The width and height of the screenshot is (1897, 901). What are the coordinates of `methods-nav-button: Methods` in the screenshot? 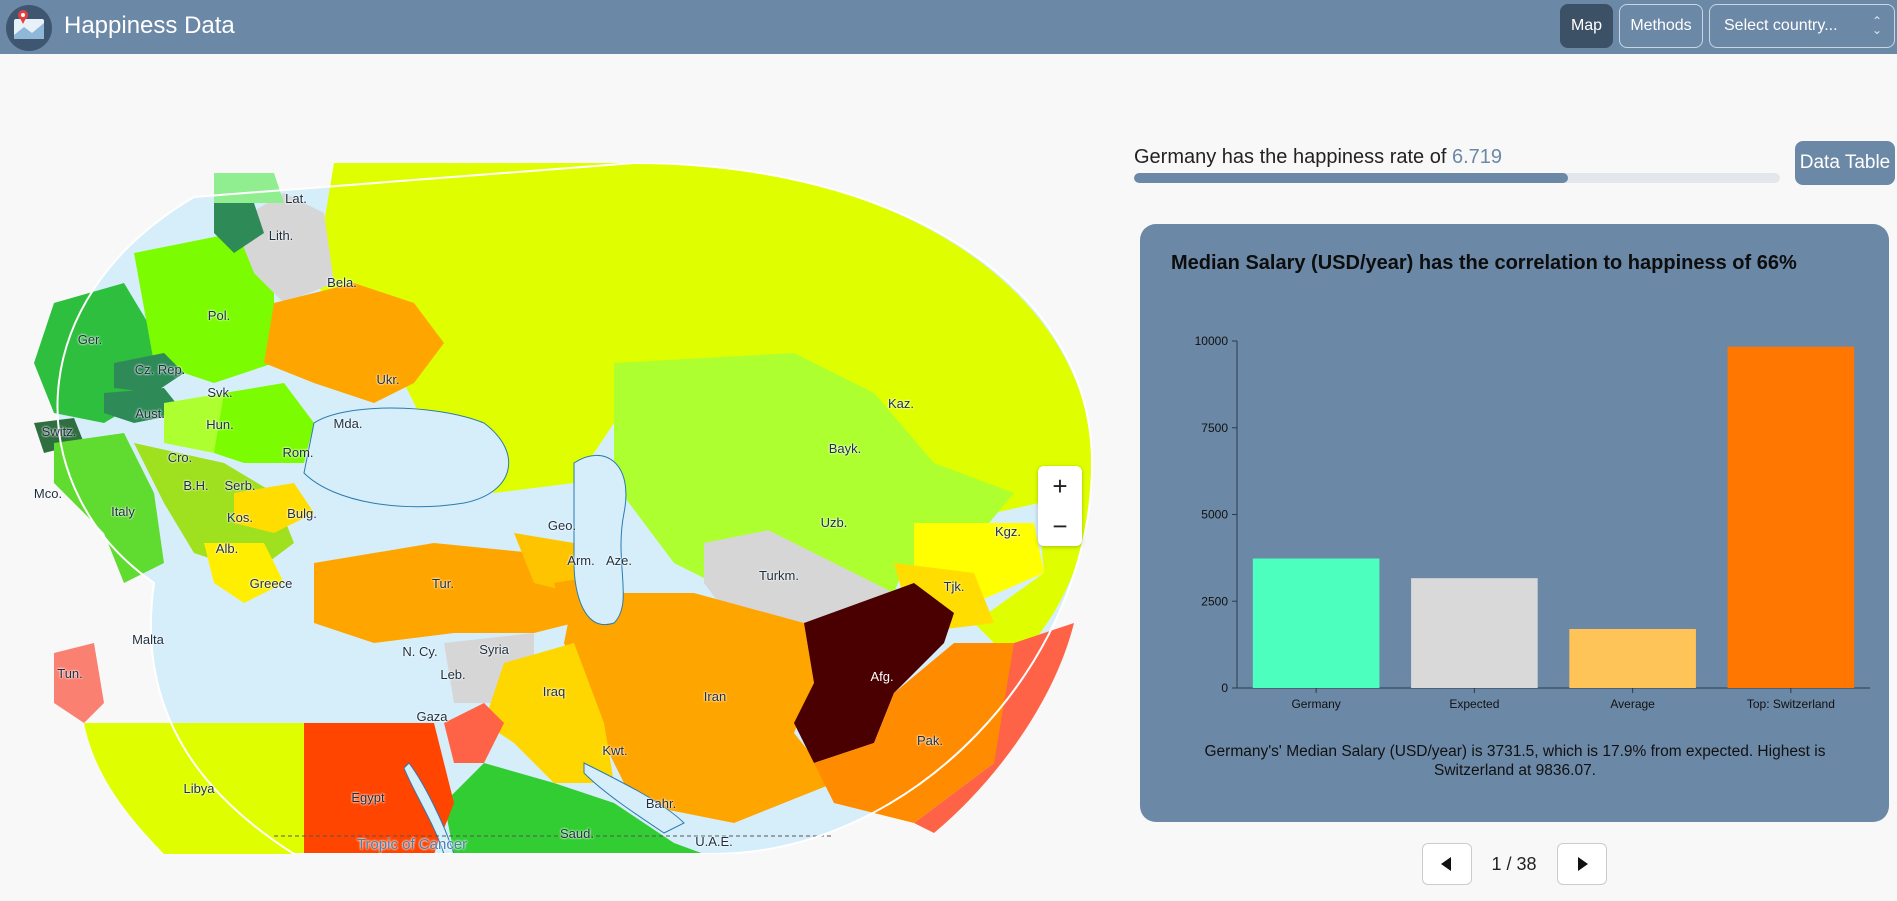 It's located at (1661, 26).